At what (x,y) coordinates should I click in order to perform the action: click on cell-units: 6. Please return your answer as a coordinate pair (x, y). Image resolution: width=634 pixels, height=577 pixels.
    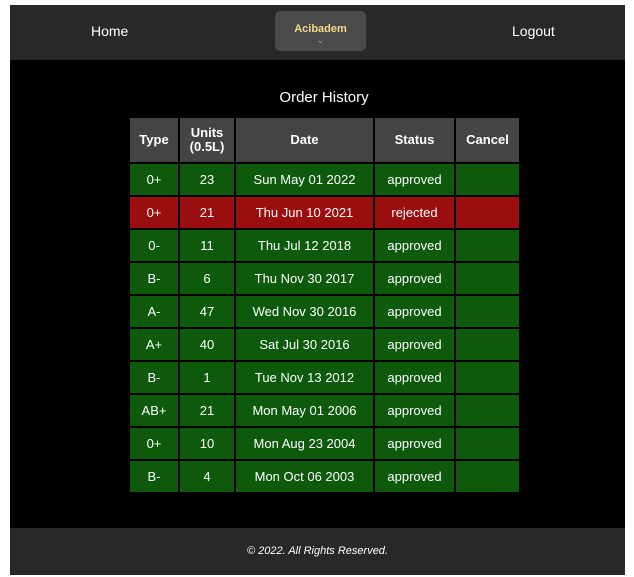
    Looking at the image, I should click on (207, 278).